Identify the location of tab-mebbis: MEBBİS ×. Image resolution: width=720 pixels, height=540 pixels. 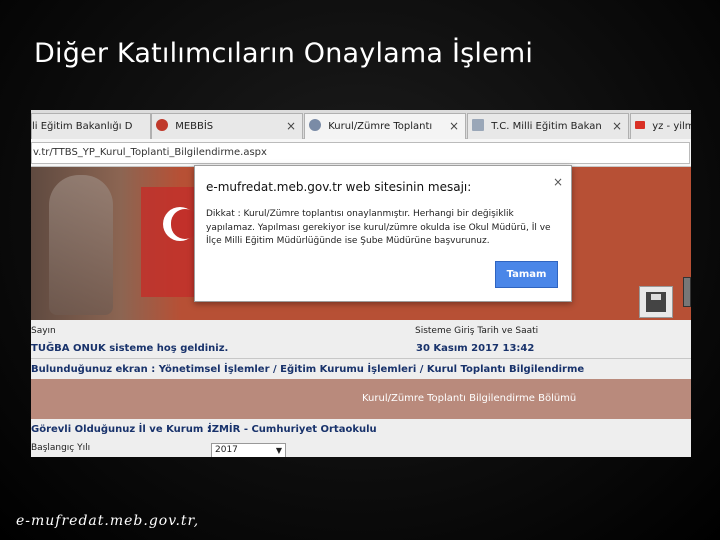
(227, 126).